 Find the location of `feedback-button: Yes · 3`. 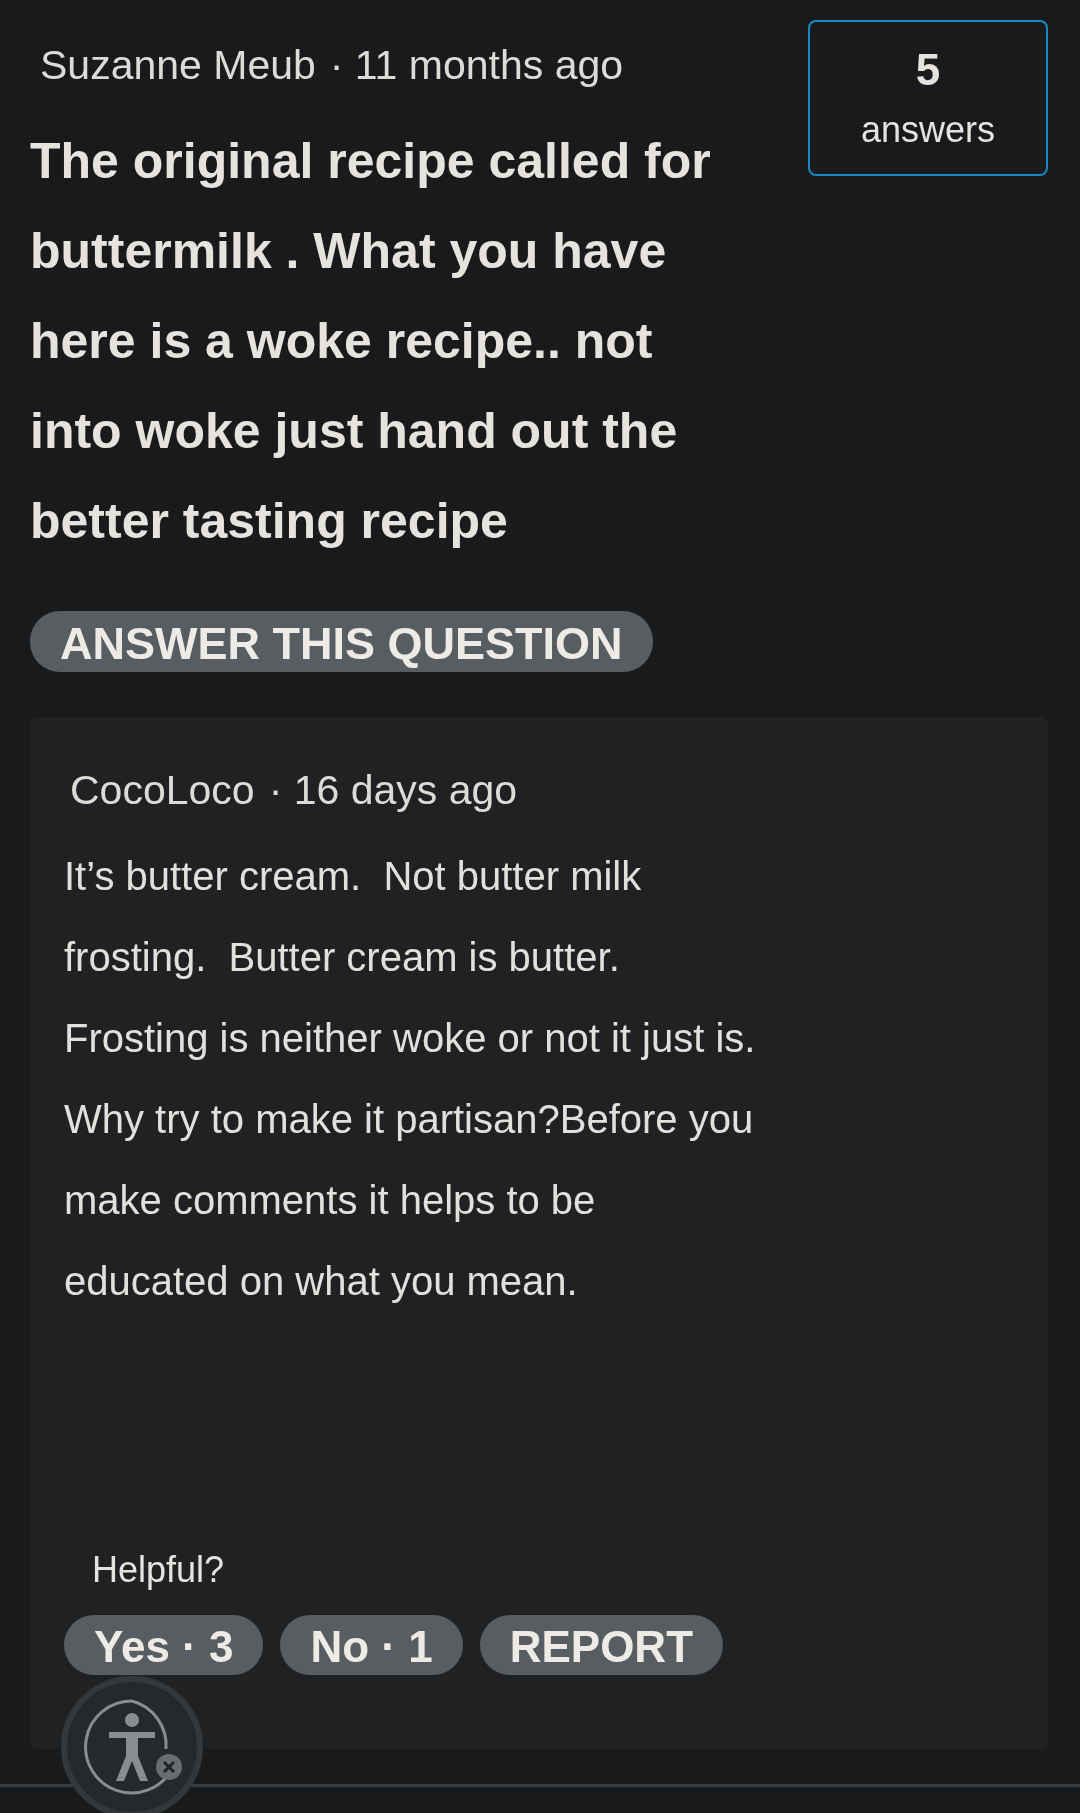

feedback-button: Yes · 3 is located at coordinates (164, 1645).